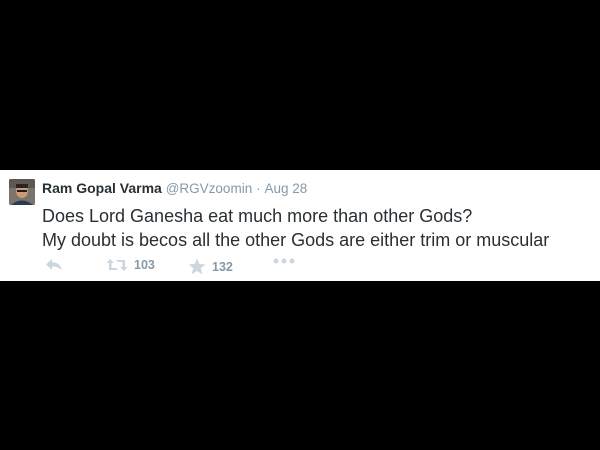  I want to click on favorite-count: 132, so click(222, 266).